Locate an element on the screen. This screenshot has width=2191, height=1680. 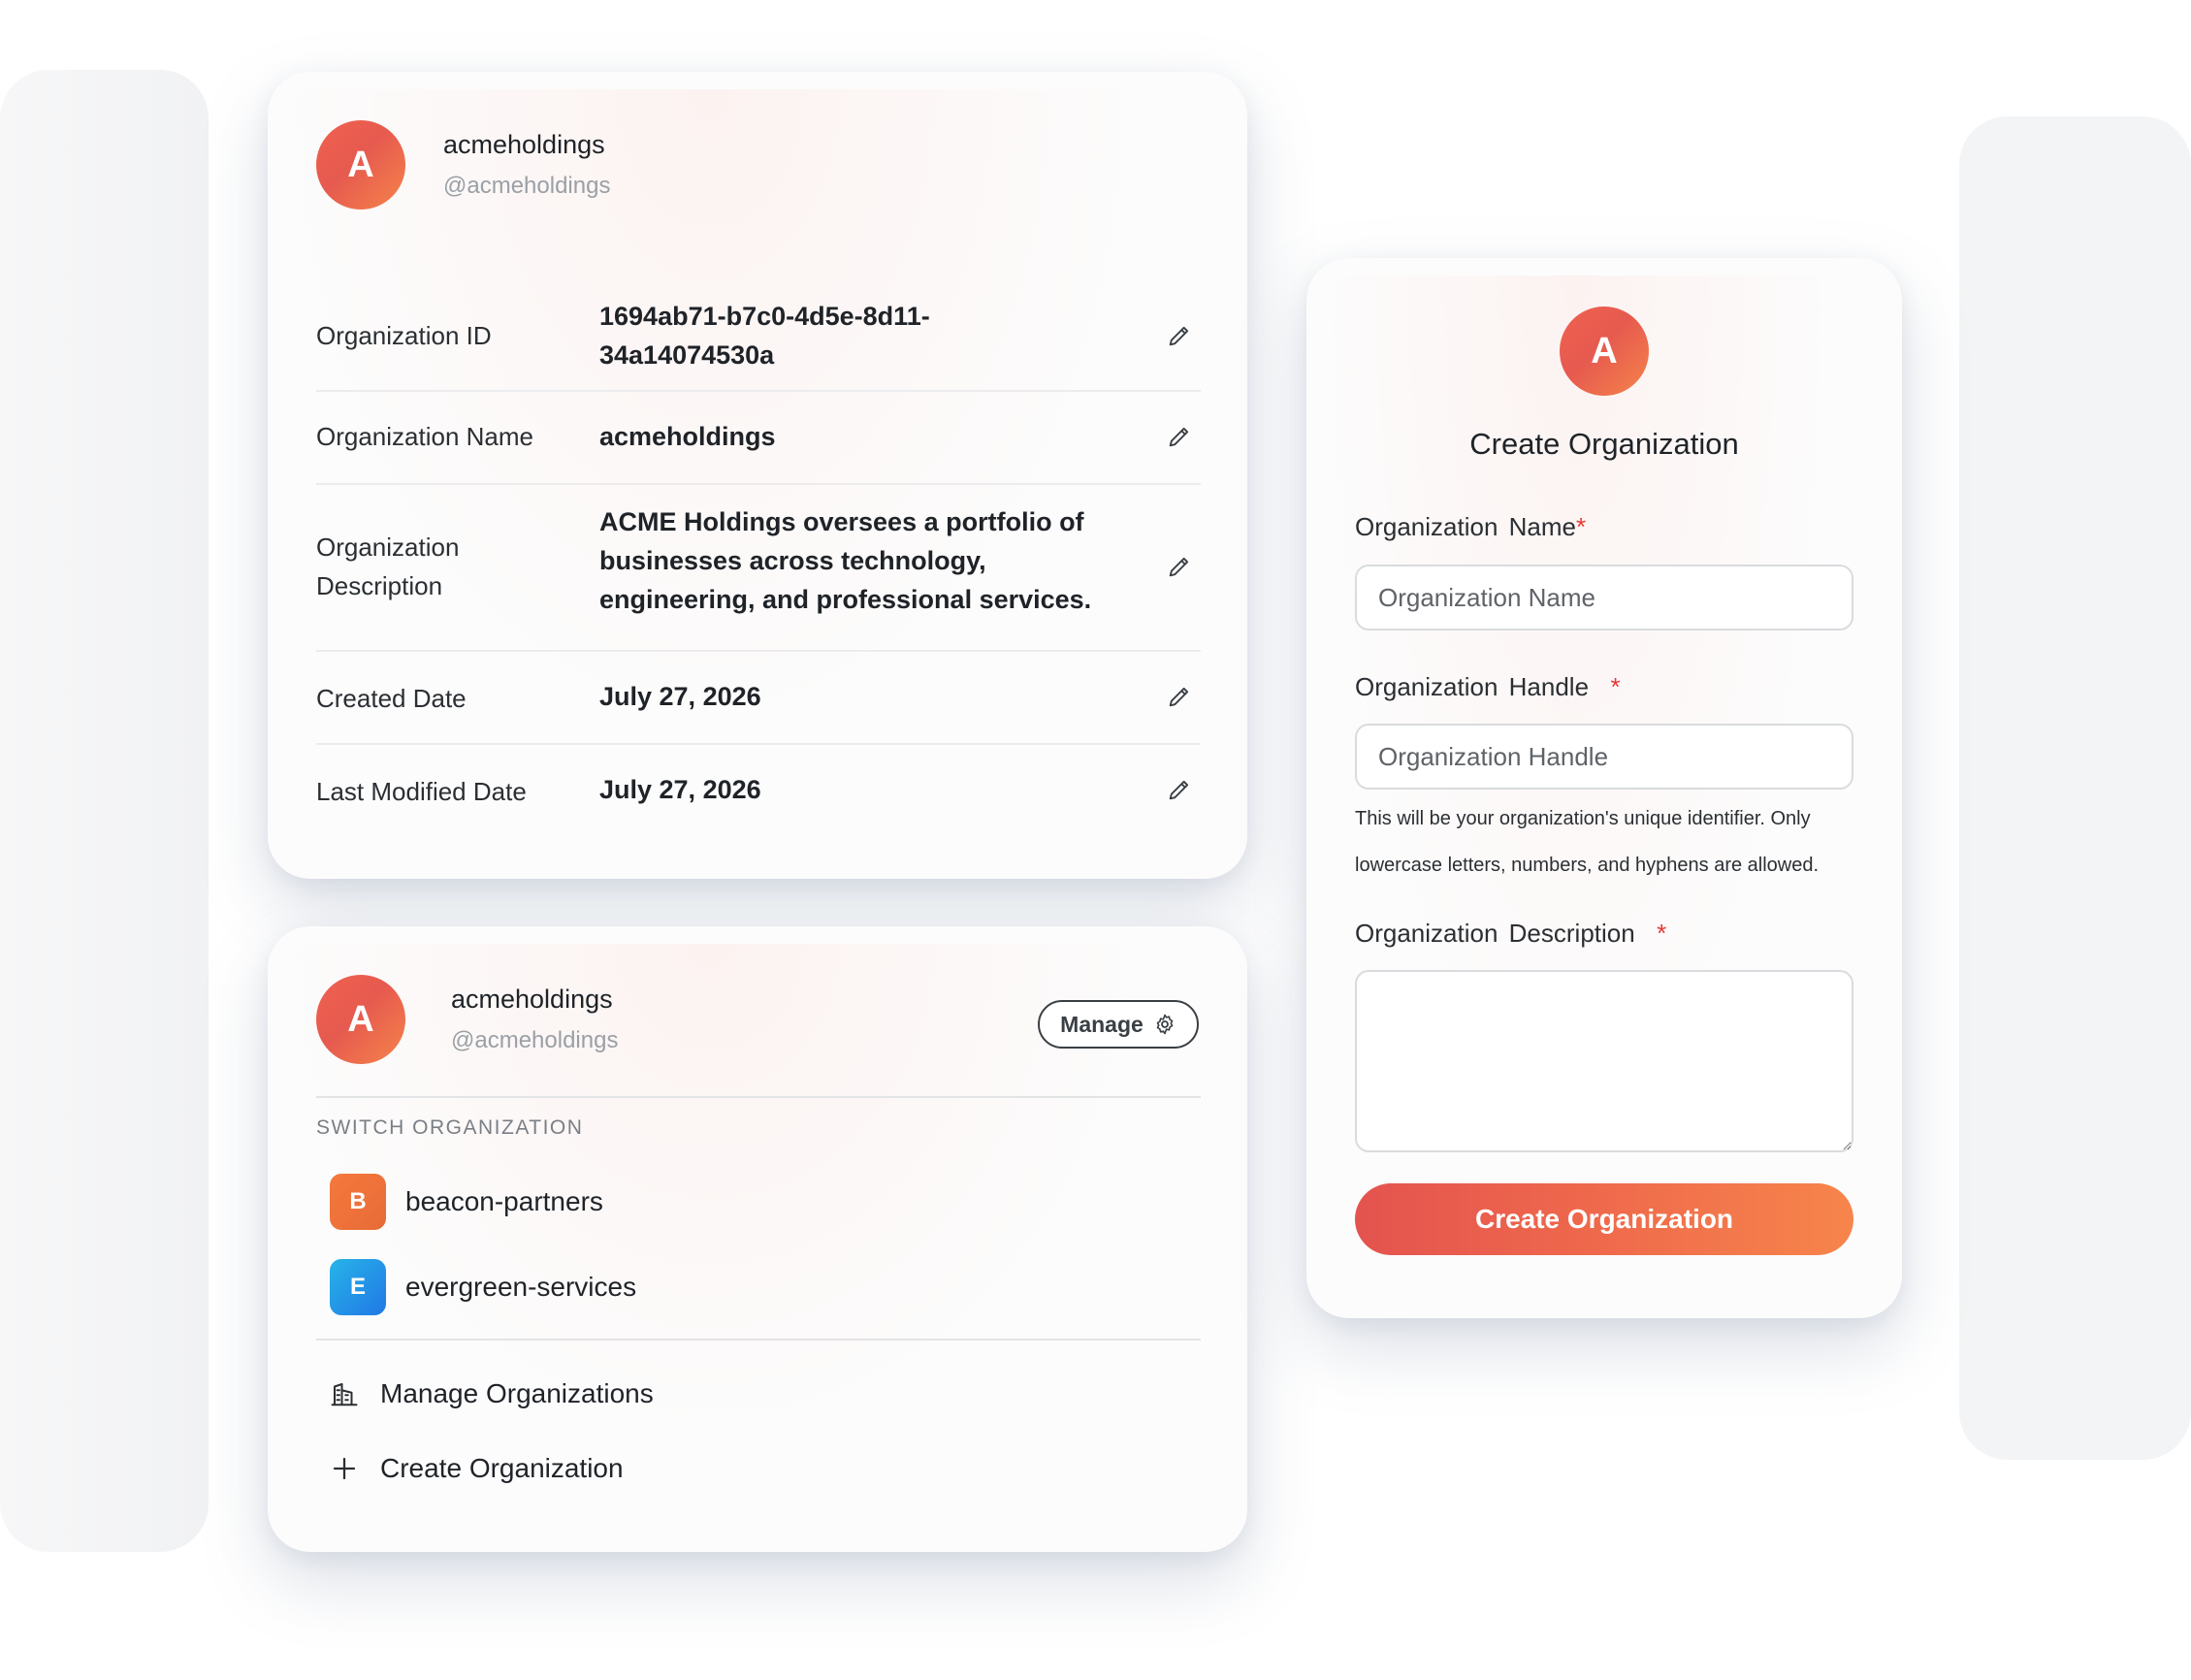
background-panel-left is located at coordinates (104, 811).